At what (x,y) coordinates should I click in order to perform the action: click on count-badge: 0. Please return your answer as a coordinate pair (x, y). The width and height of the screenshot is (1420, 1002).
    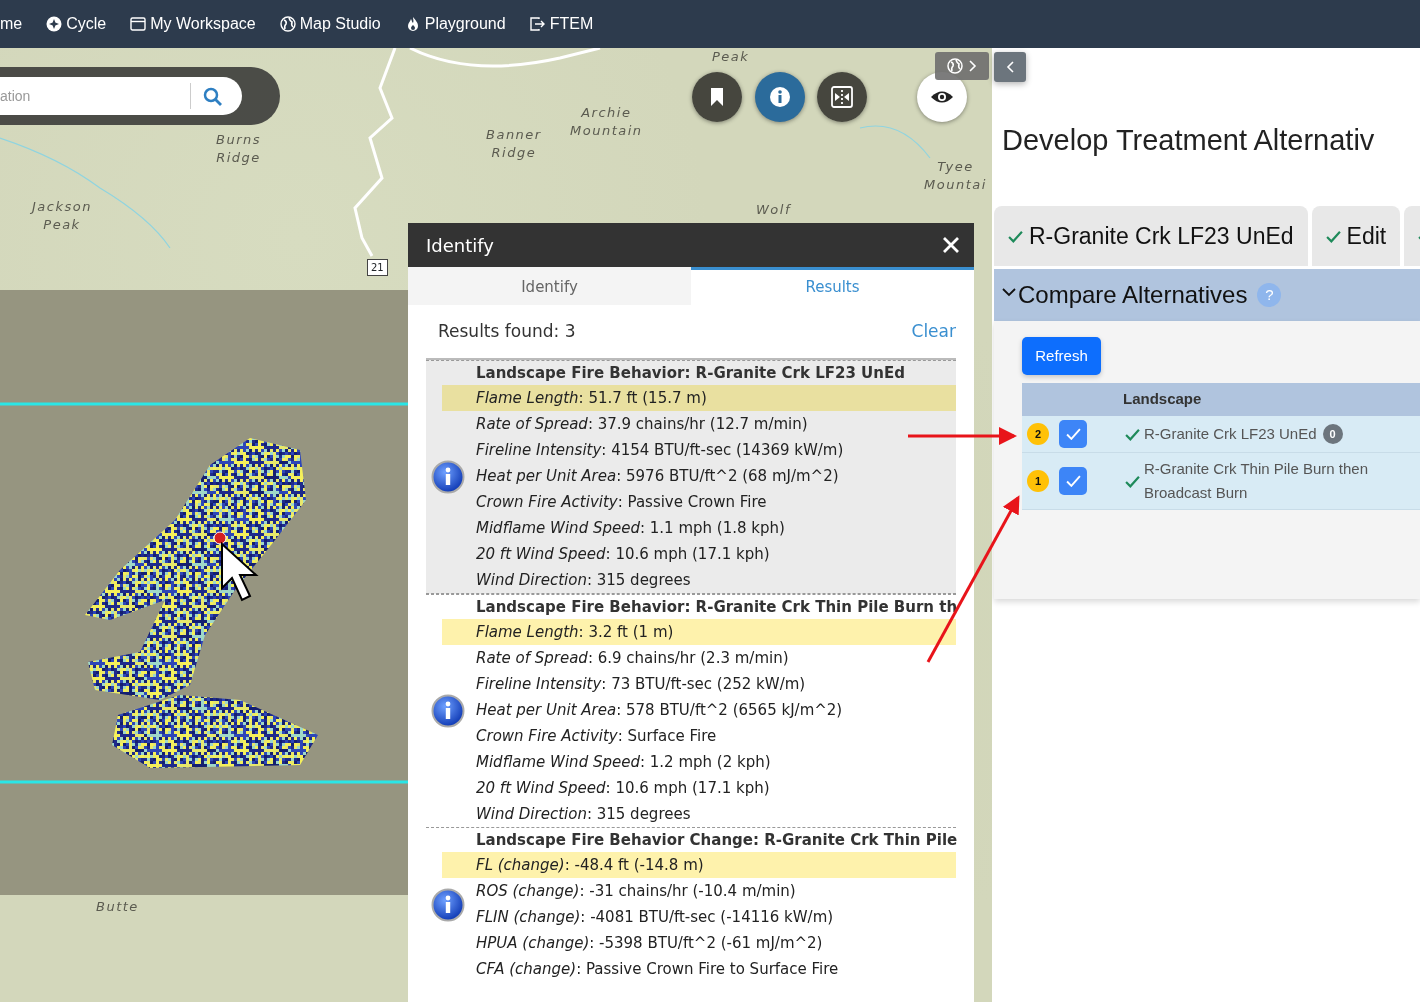
    Looking at the image, I should click on (1332, 434).